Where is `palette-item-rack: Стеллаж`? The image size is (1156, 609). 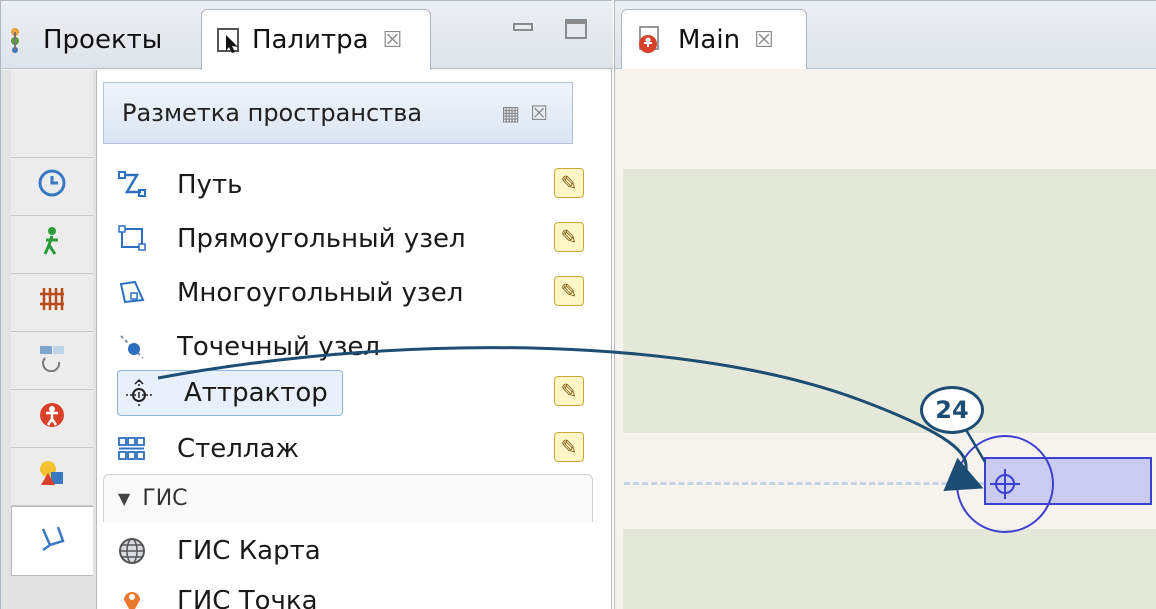
palette-item-rack: Стеллаж is located at coordinates (207, 449).